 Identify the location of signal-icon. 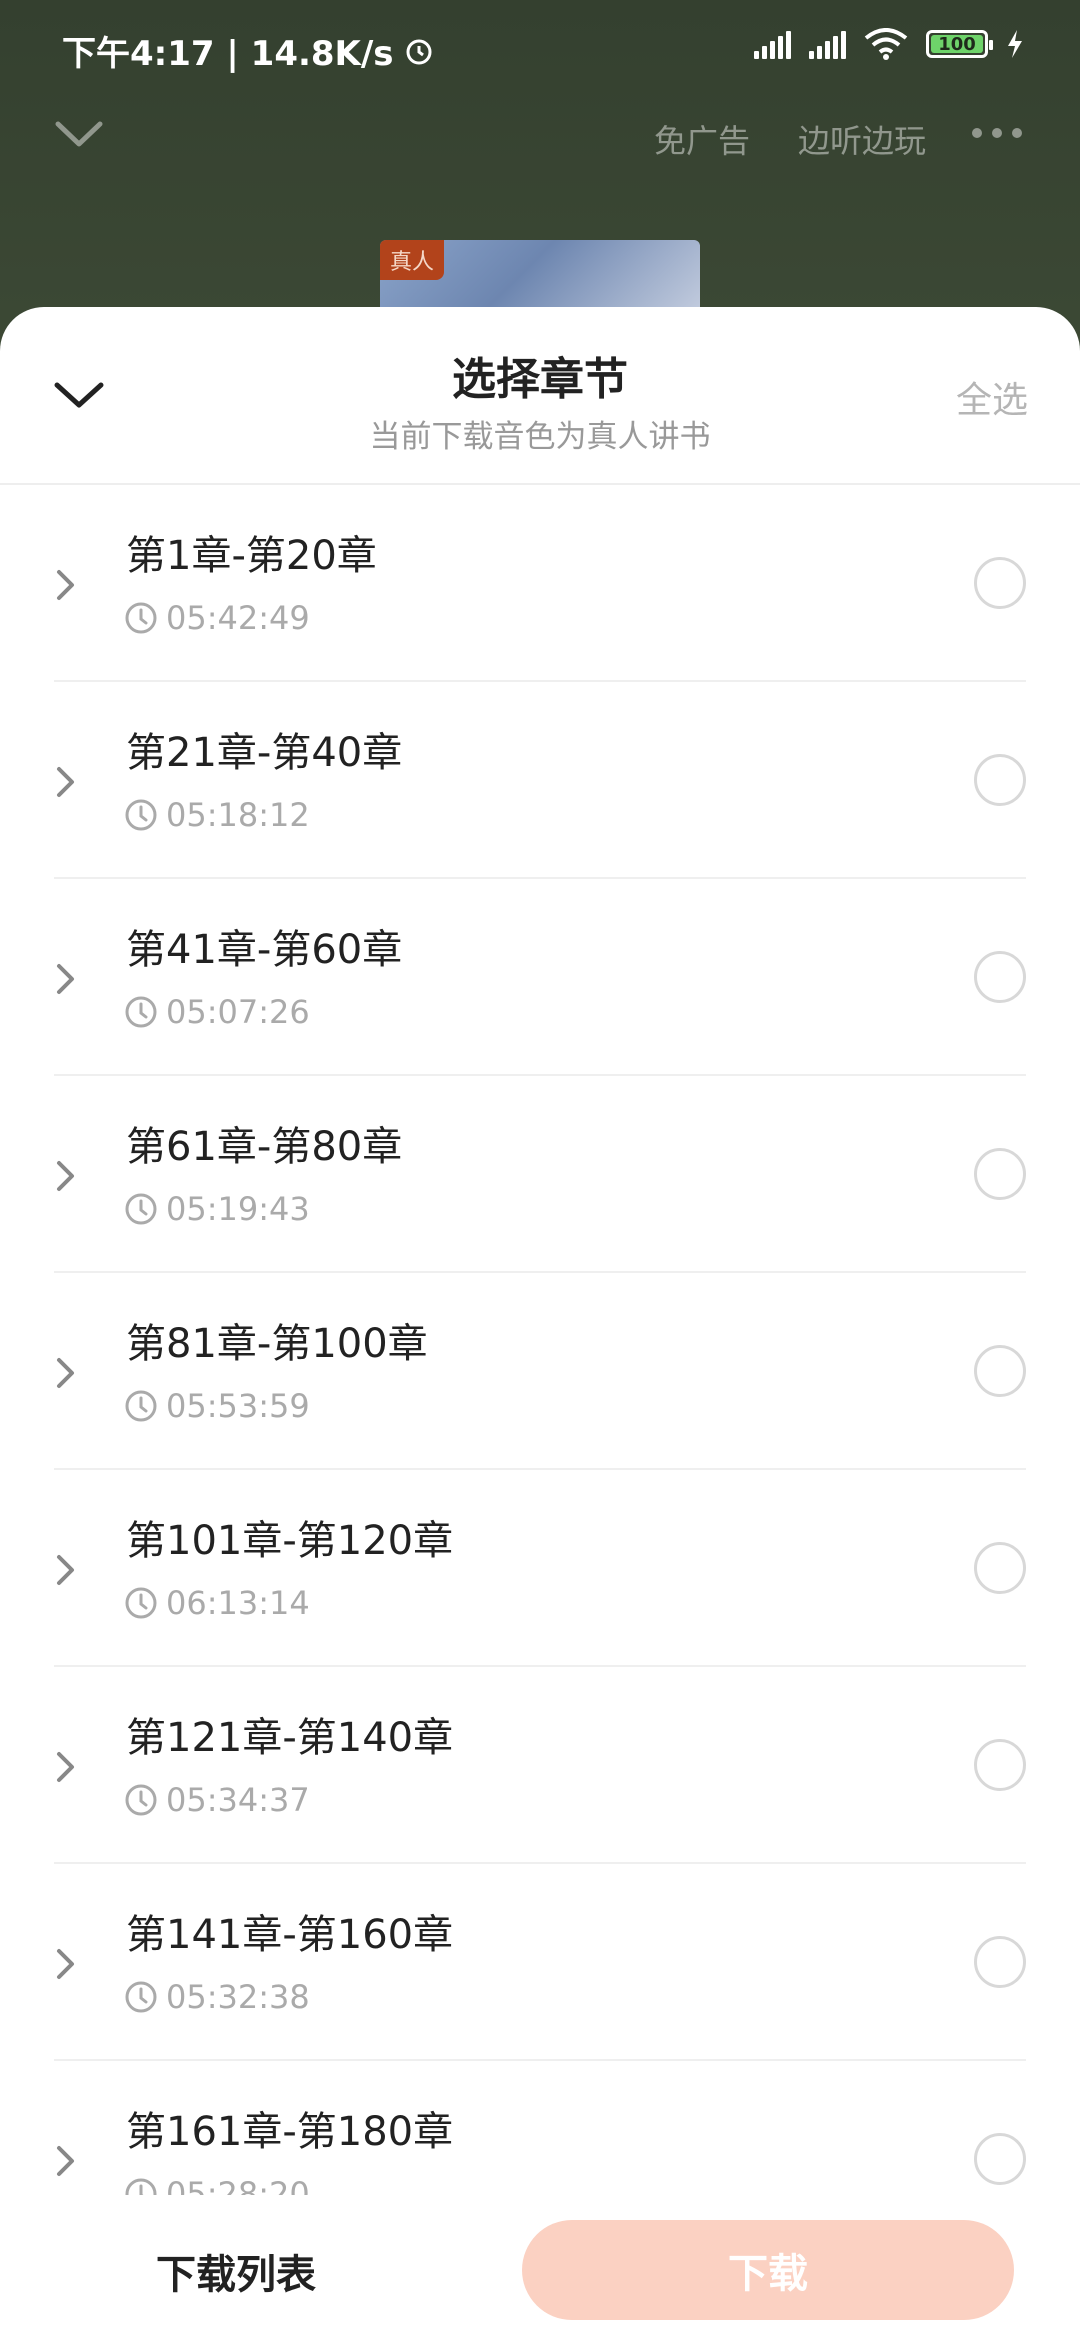
(772, 44).